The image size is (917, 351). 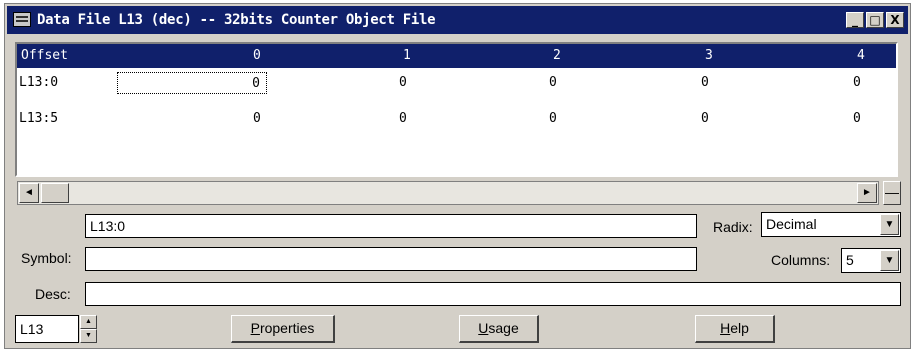 I want to click on table-row: L13:0 0 0 0 0 0, so click(x=456, y=84).